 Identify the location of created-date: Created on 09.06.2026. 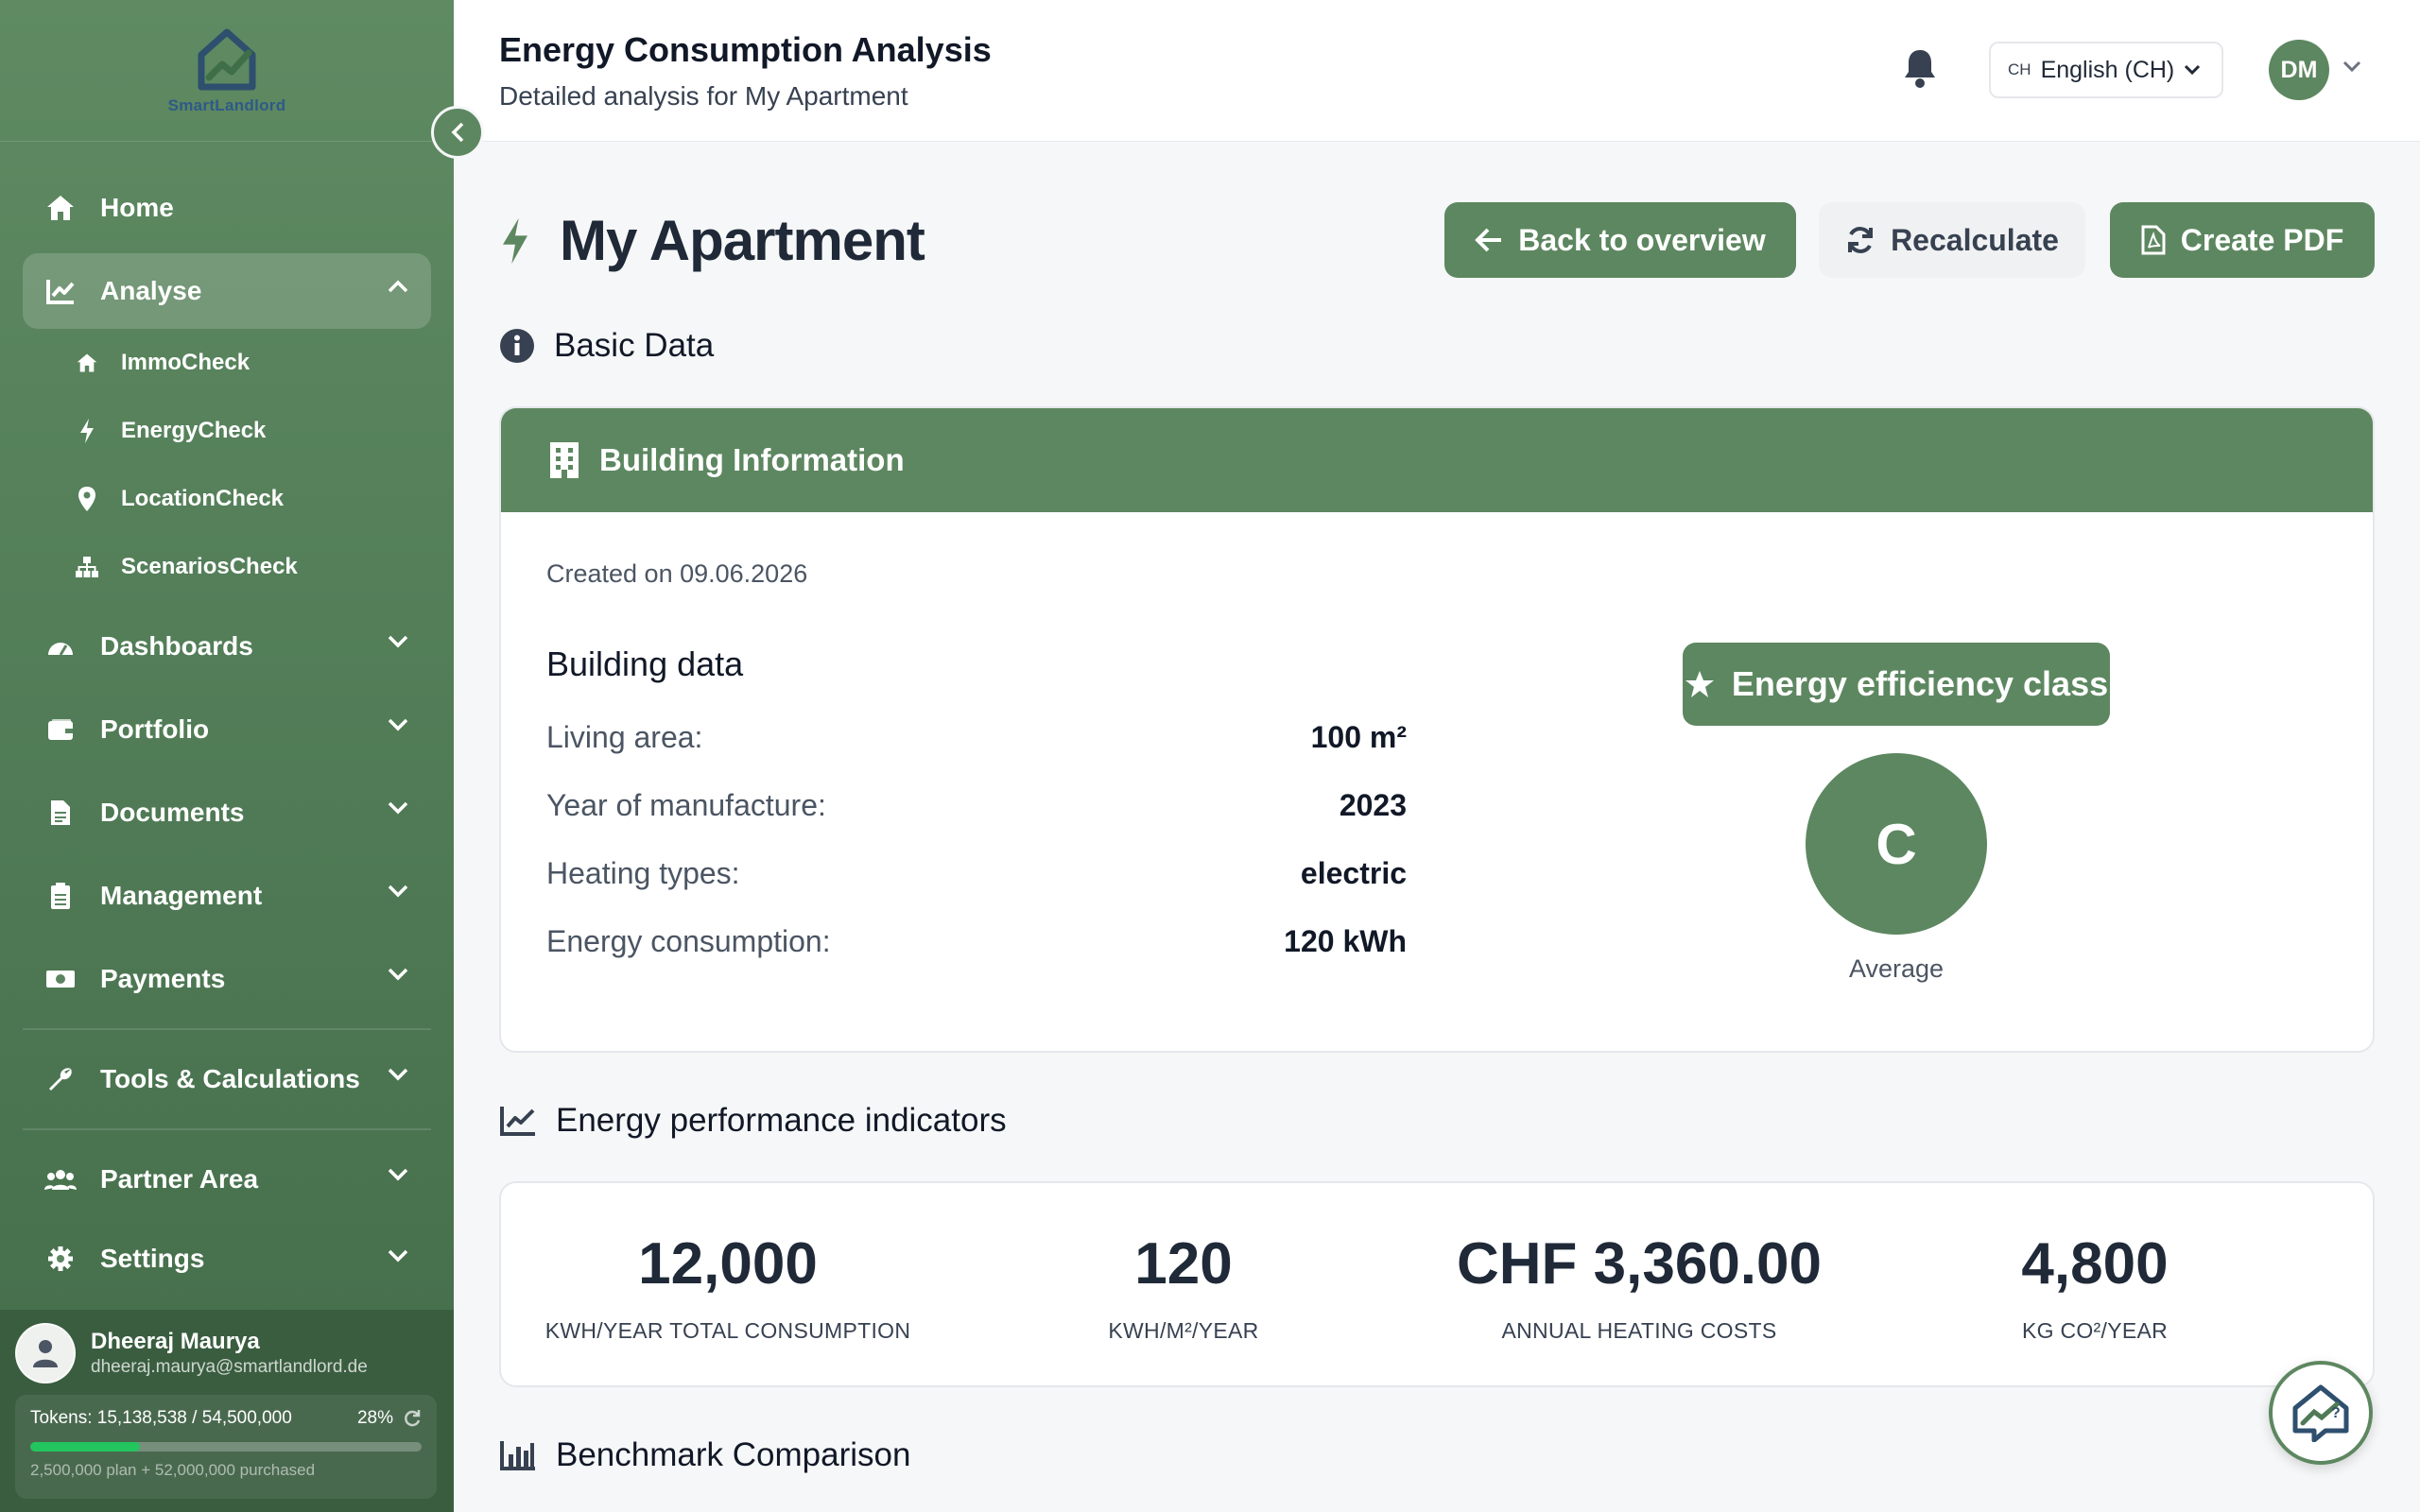
(677, 573).